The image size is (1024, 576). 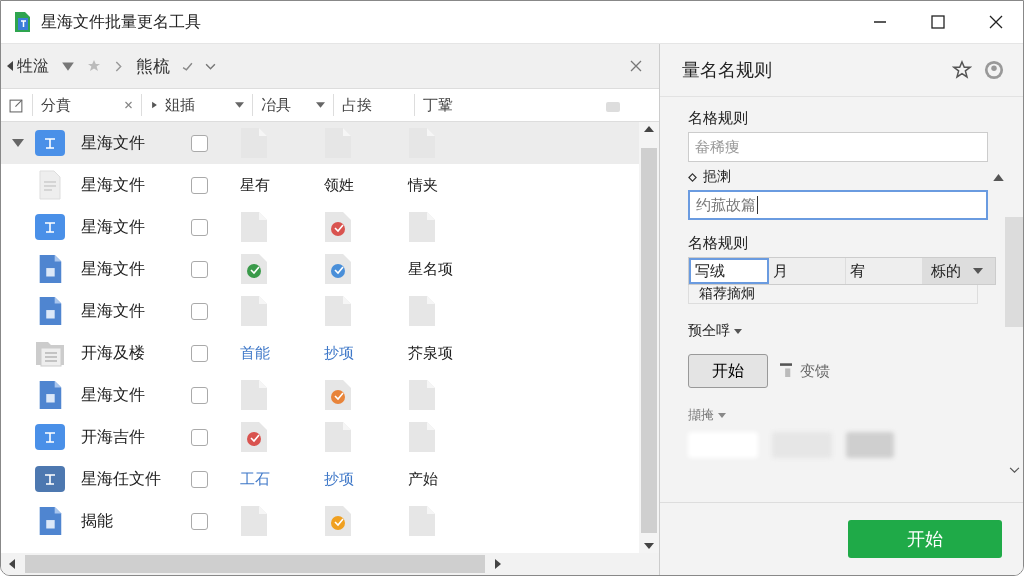 I want to click on column-header: 占挨, so click(x=357, y=105).